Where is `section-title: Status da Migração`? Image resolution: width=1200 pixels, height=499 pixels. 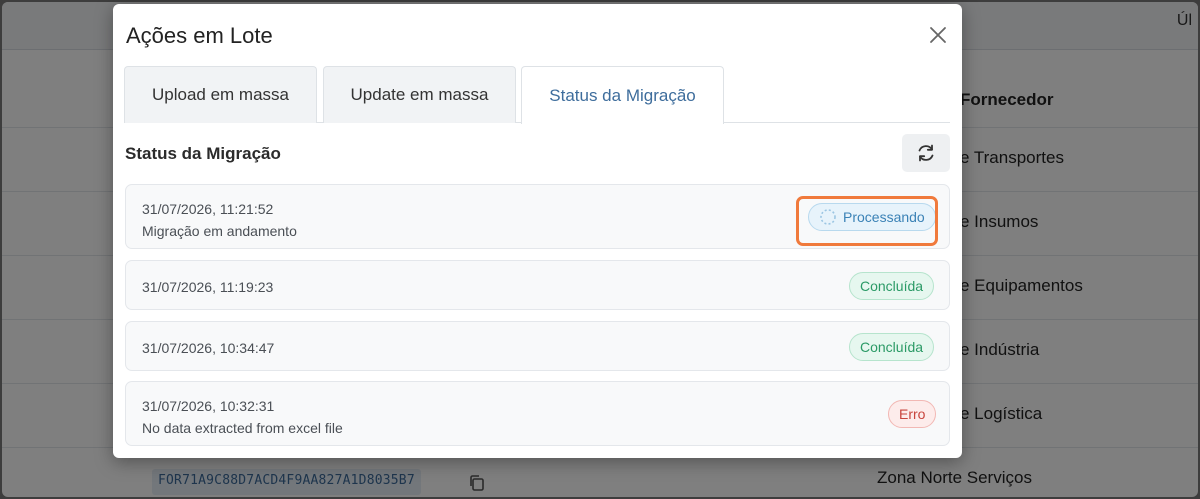
section-title: Status da Migração is located at coordinates (203, 153).